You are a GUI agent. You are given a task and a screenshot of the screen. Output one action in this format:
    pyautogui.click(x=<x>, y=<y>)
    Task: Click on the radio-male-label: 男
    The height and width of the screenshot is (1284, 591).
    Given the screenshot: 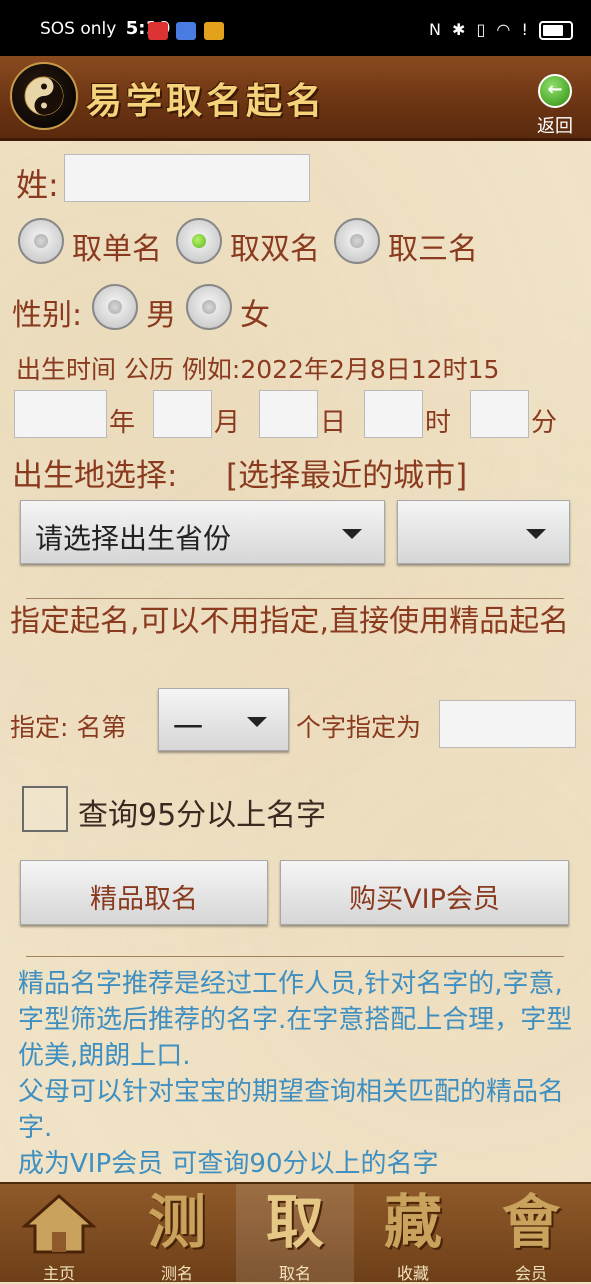 What is the action you would take?
    pyautogui.click(x=161, y=315)
    